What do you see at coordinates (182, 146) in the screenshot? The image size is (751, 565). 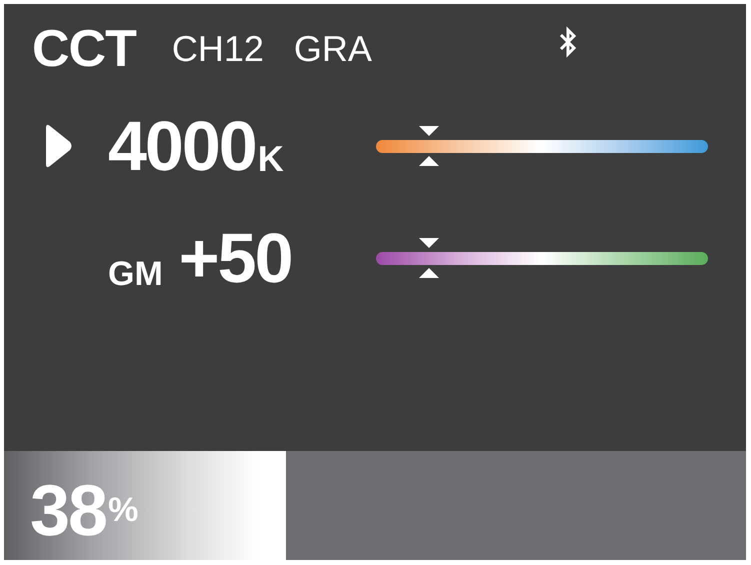 I see `parameter-value: 4000` at bounding box center [182, 146].